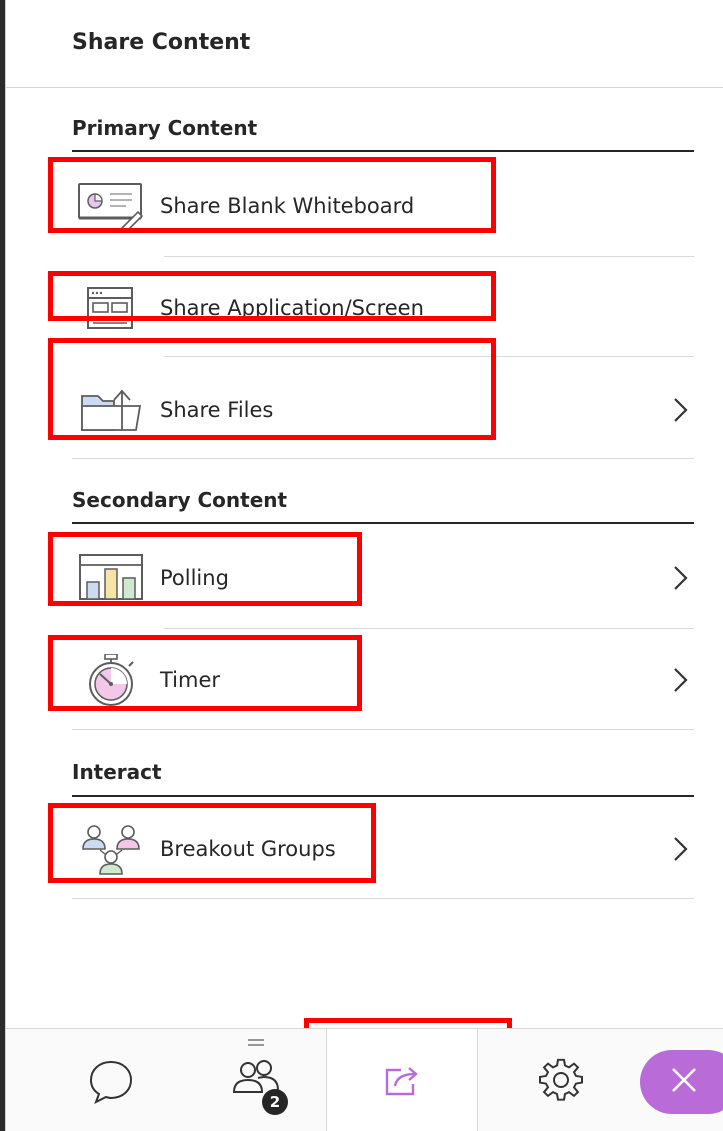 The width and height of the screenshot is (723, 1131). What do you see at coordinates (111, 679) in the screenshot?
I see `stopwatch-icon` at bounding box center [111, 679].